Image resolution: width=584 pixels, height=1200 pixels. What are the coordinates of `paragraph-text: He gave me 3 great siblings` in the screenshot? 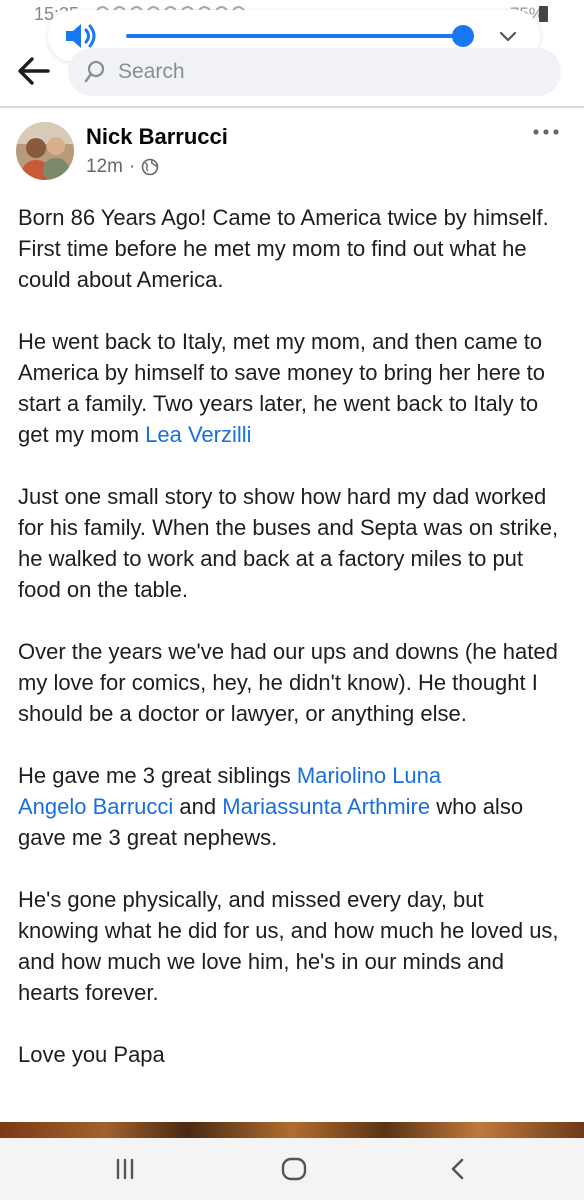 It's located at (157, 775).